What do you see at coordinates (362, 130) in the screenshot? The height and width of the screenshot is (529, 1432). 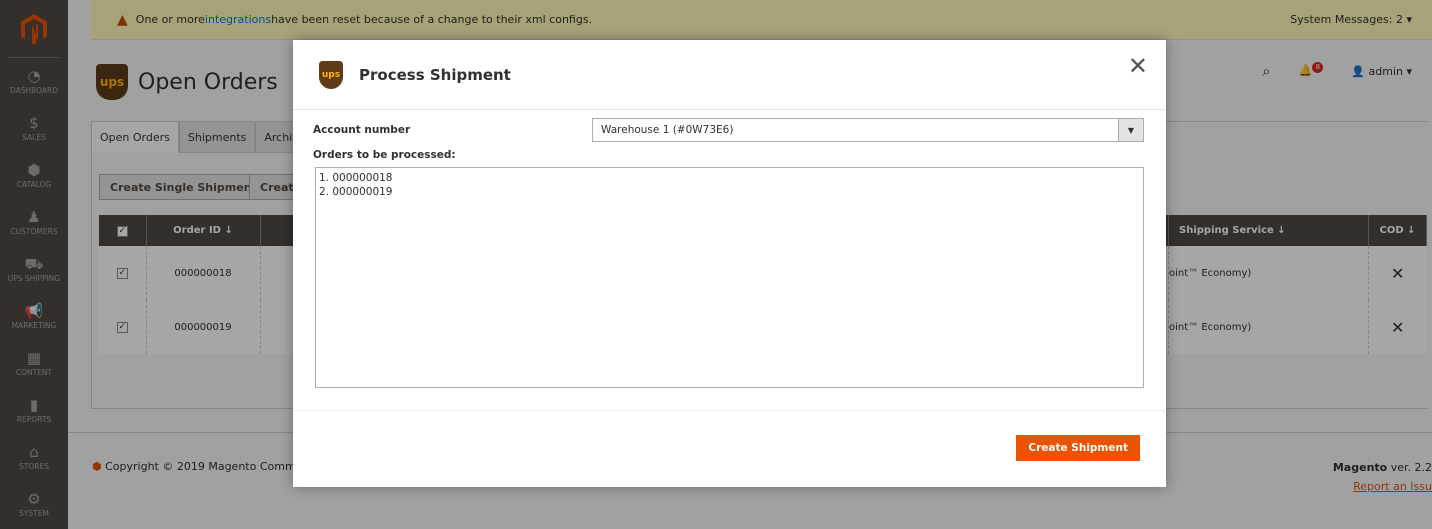 I see `account-number-label: Account number` at bounding box center [362, 130].